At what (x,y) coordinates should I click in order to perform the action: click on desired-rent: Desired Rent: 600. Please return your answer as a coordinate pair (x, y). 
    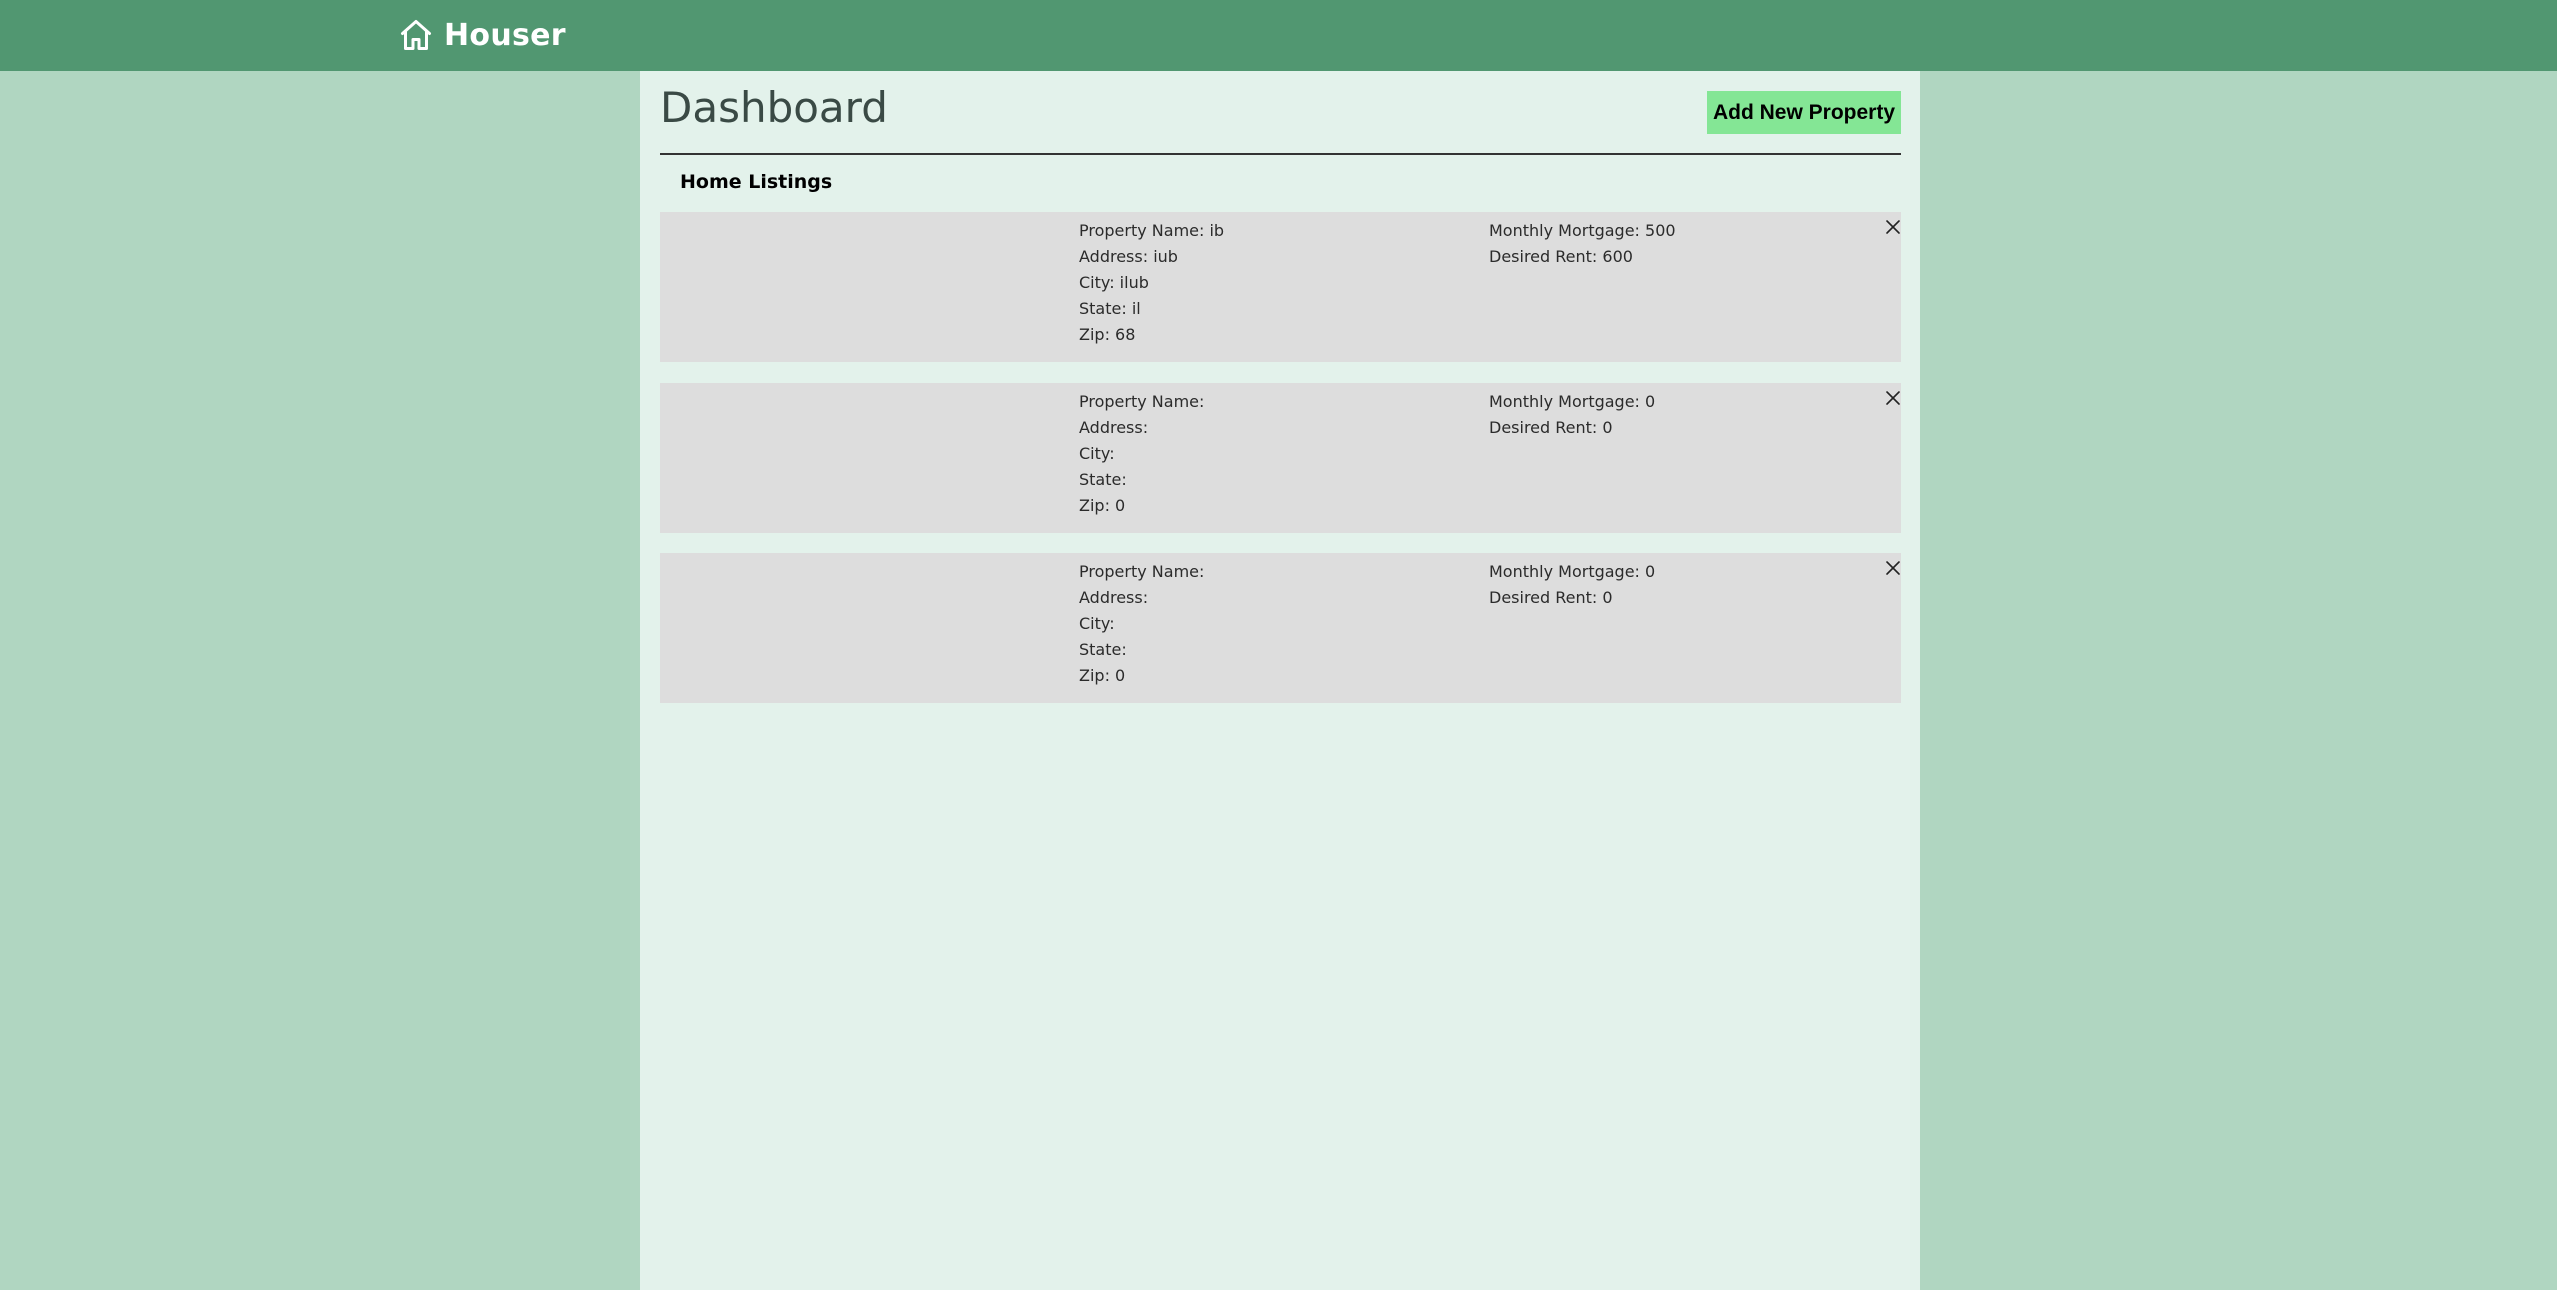
    Looking at the image, I should click on (1561, 256).